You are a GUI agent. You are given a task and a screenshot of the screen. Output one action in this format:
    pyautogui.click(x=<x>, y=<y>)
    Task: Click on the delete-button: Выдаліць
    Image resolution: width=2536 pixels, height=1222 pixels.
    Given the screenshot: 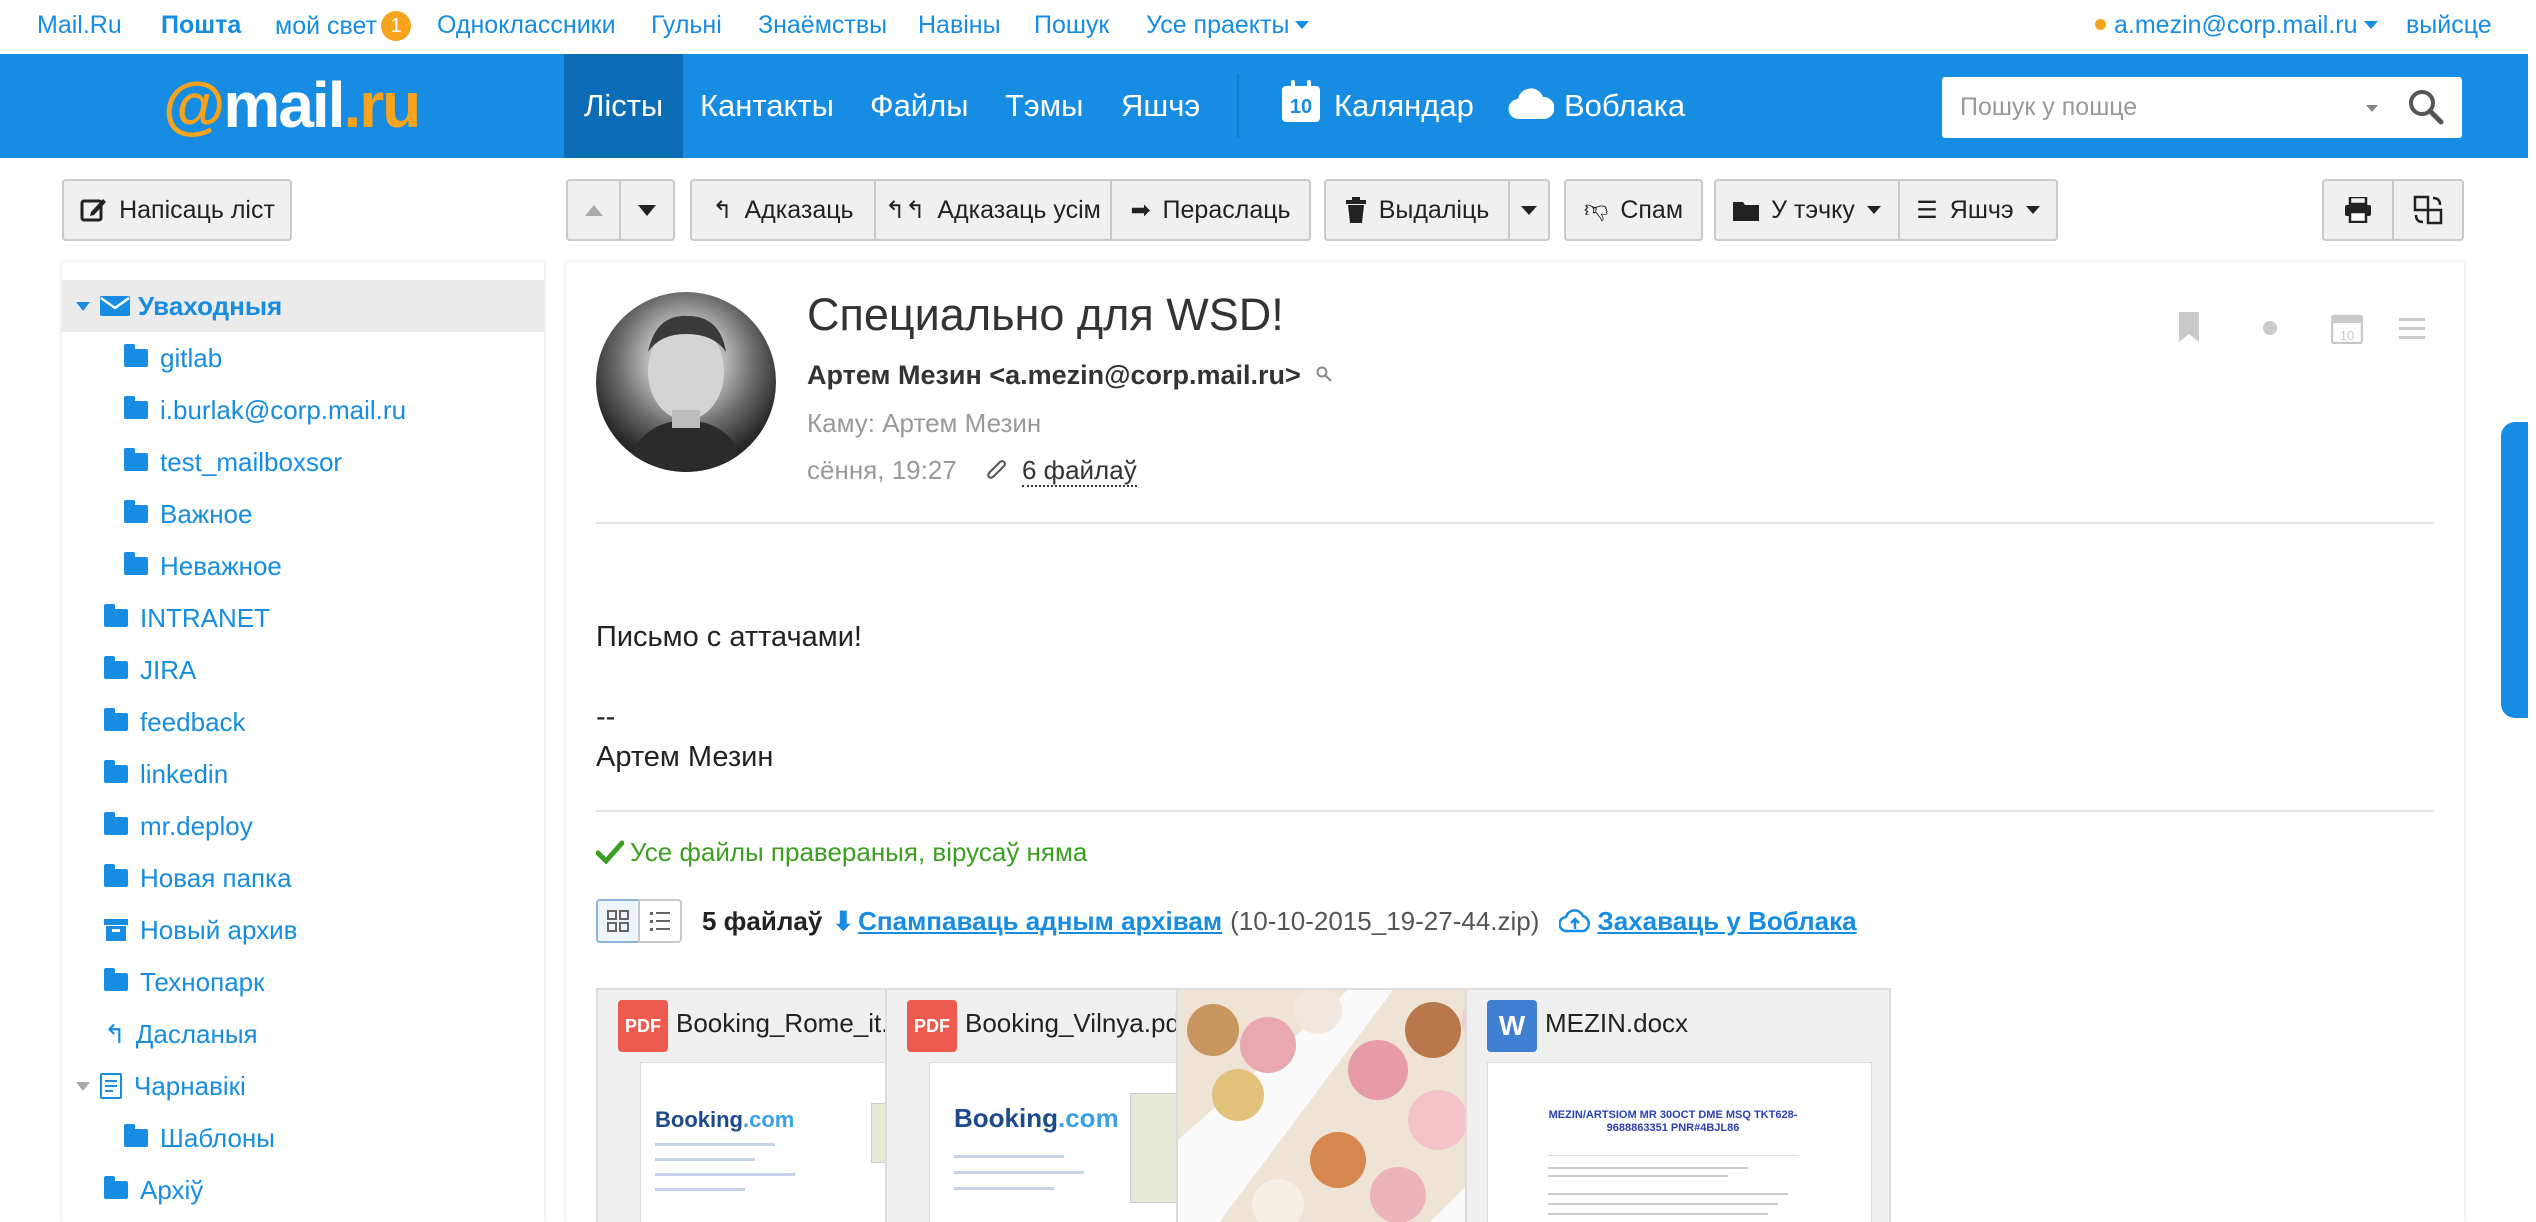 What is the action you would take?
    pyautogui.click(x=1417, y=210)
    